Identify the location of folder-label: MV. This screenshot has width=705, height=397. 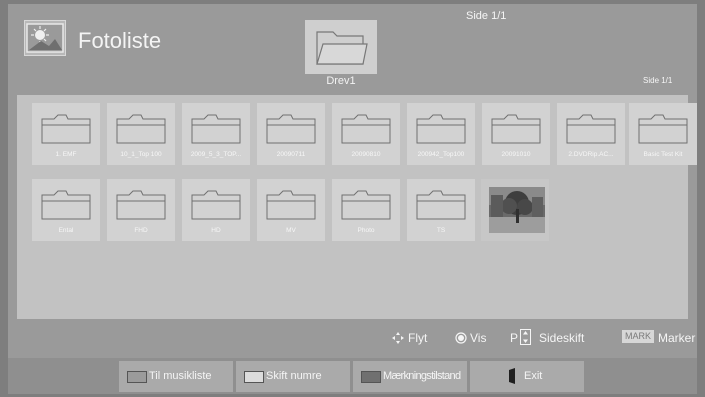
(291, 230).